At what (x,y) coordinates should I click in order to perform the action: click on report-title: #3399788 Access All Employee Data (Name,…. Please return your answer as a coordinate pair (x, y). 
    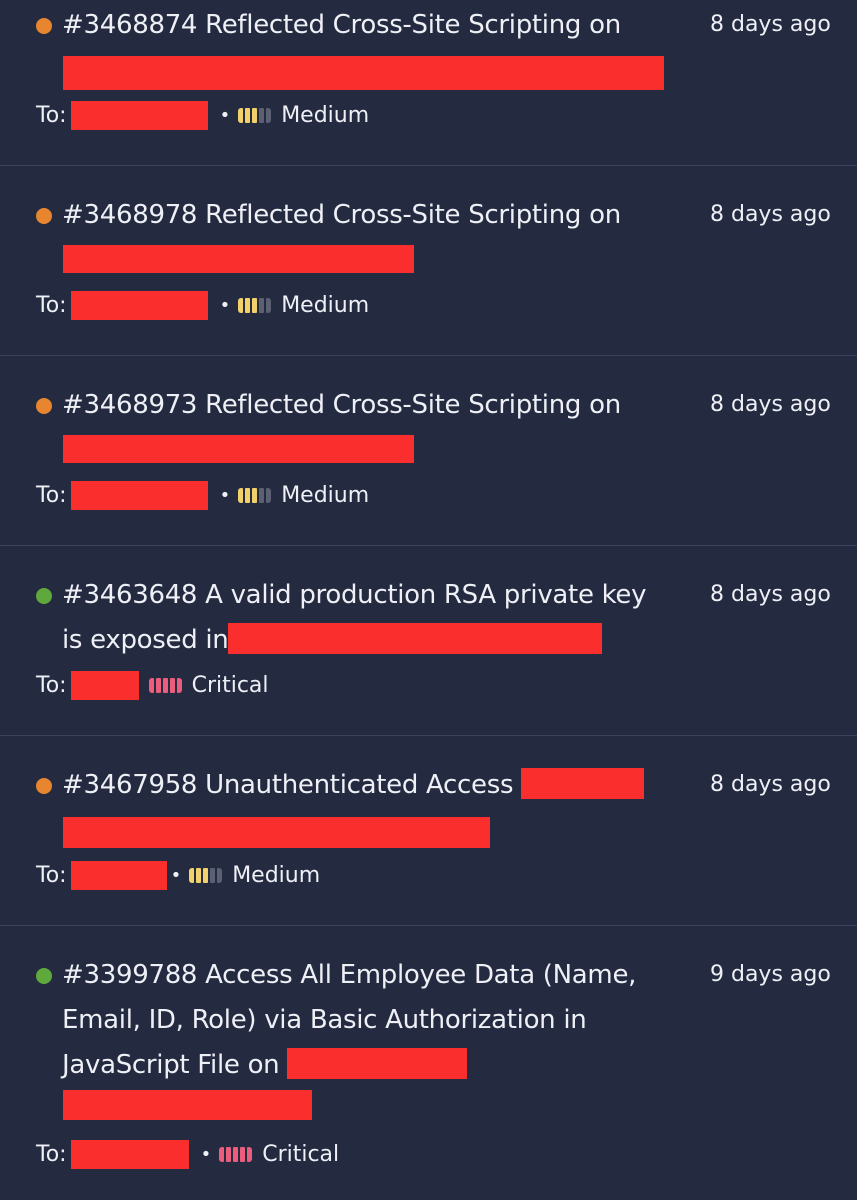
    Looking at the image, I should click on (372, 1020).